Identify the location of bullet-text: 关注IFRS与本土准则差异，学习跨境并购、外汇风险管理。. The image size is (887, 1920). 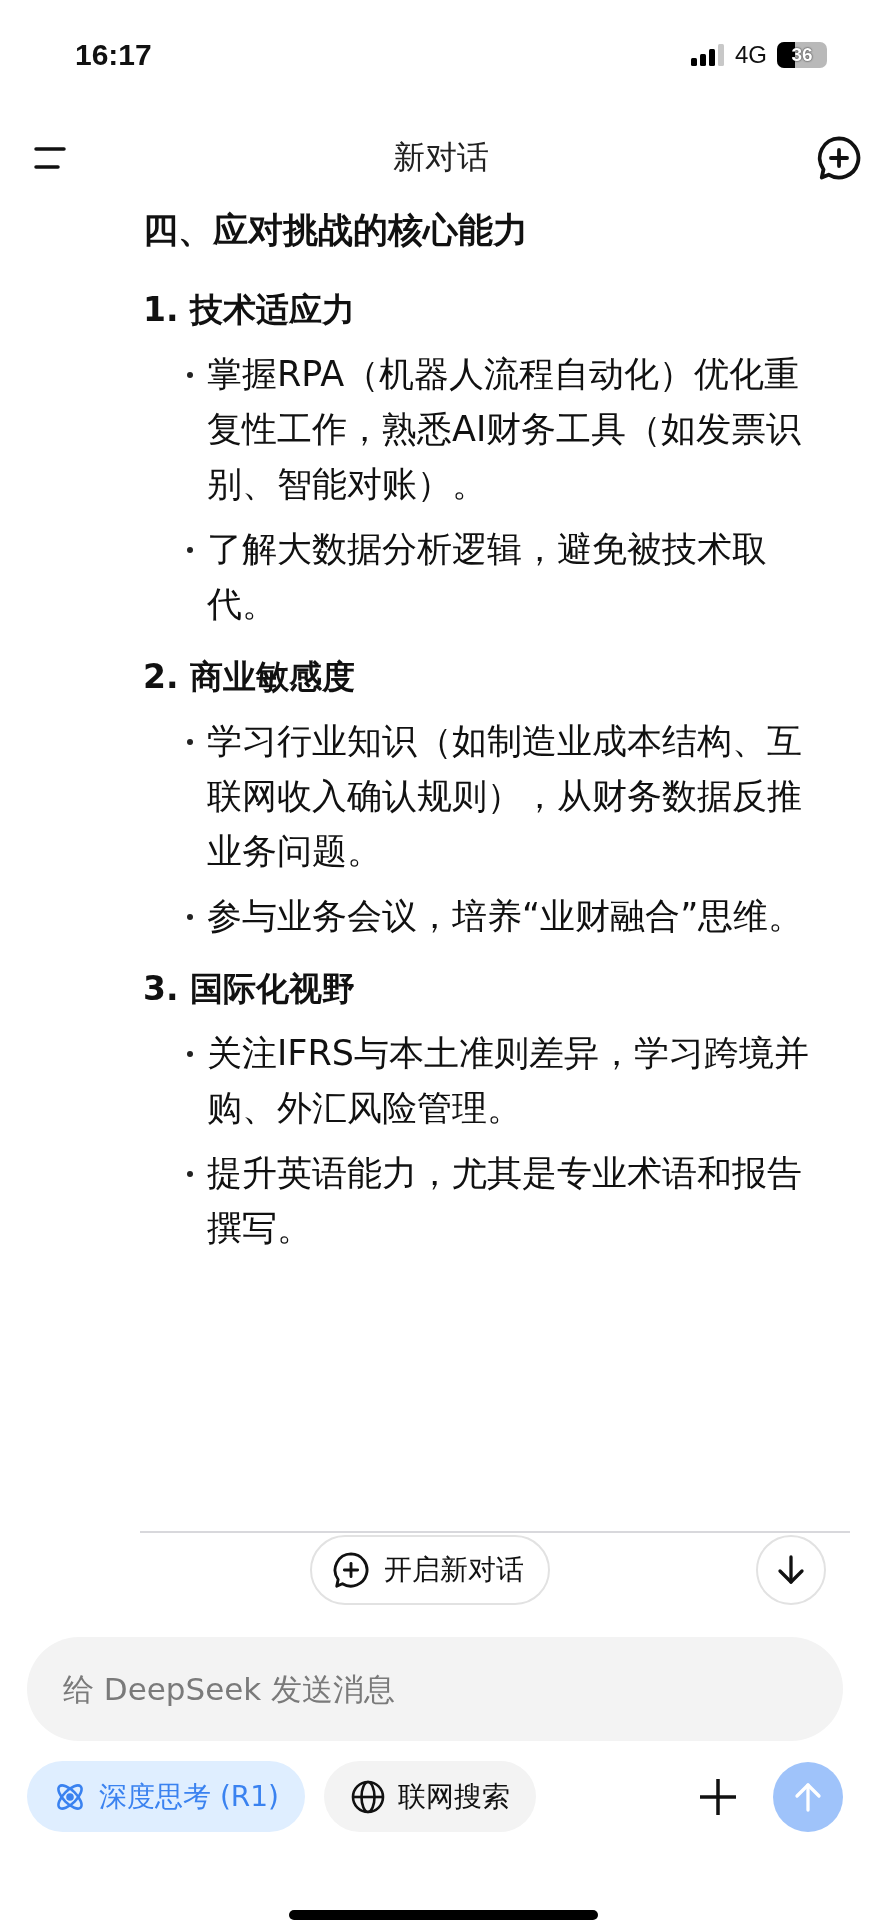
(508, 1081).